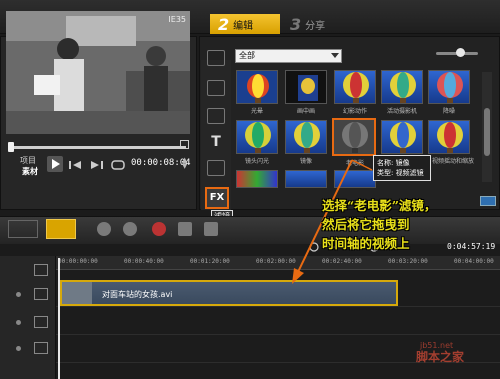  What do you see at coordinates (305, 161) in the screenshot?
I see `effect-label-7: 镜像` at bounding box center [305, 161].